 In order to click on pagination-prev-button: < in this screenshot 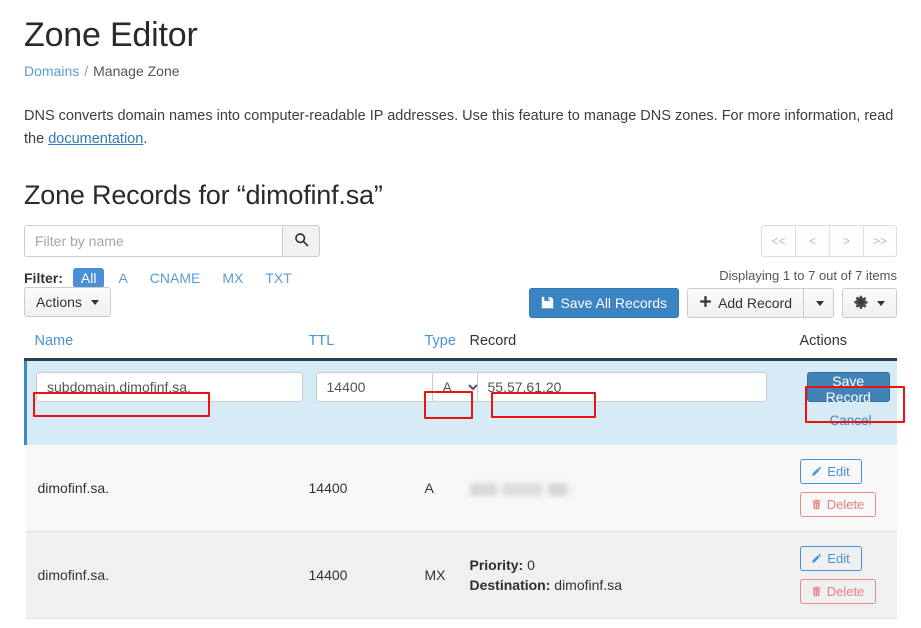, I will do `click(812, 241)`.